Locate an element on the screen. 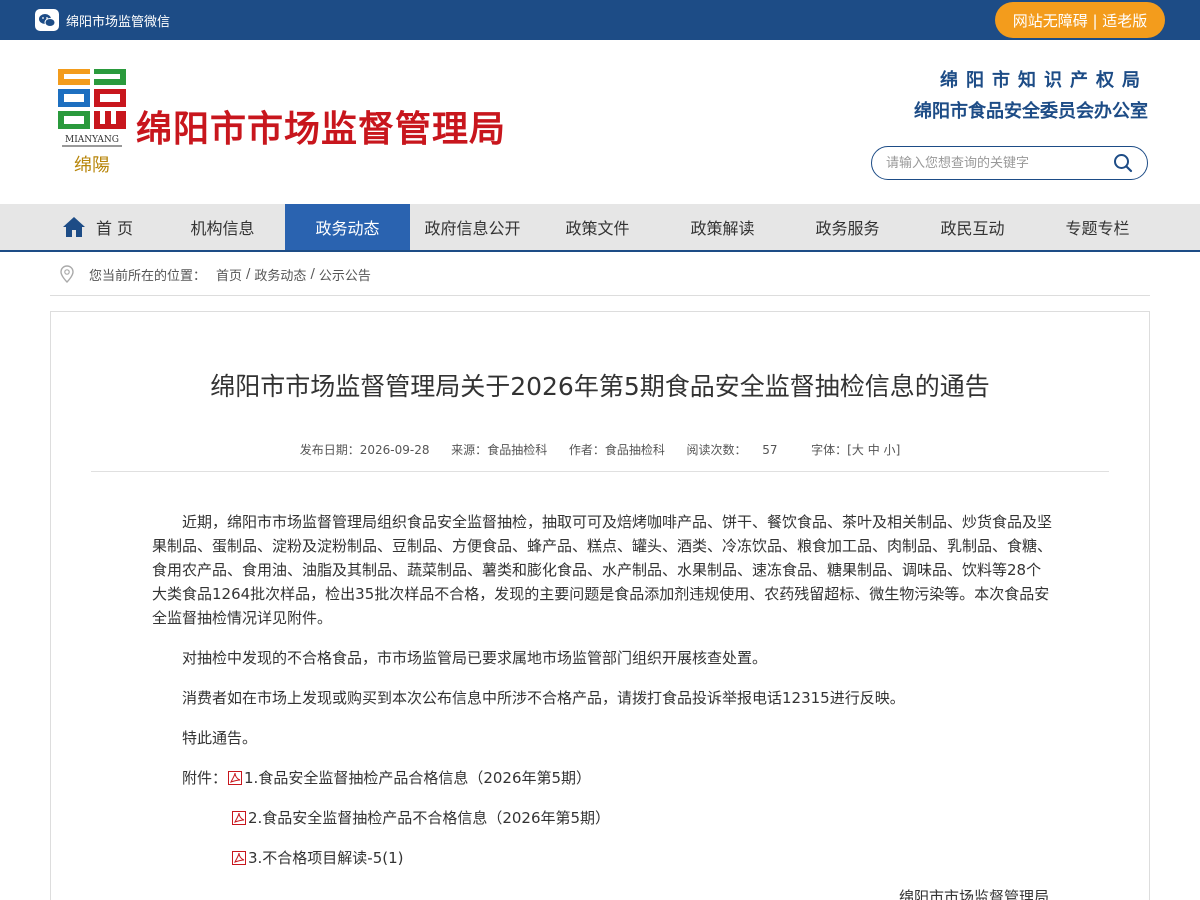  org-name-food-safety: 绵阳市食品安全委员会办公室 is located at coordinates (1031, 111).